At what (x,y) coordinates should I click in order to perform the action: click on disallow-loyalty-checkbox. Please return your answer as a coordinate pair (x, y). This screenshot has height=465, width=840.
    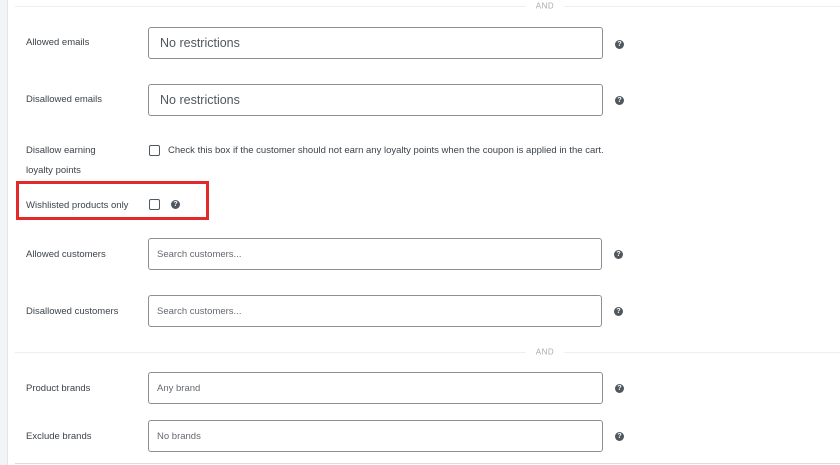
    Looking at the image, I should click on (154, 150).